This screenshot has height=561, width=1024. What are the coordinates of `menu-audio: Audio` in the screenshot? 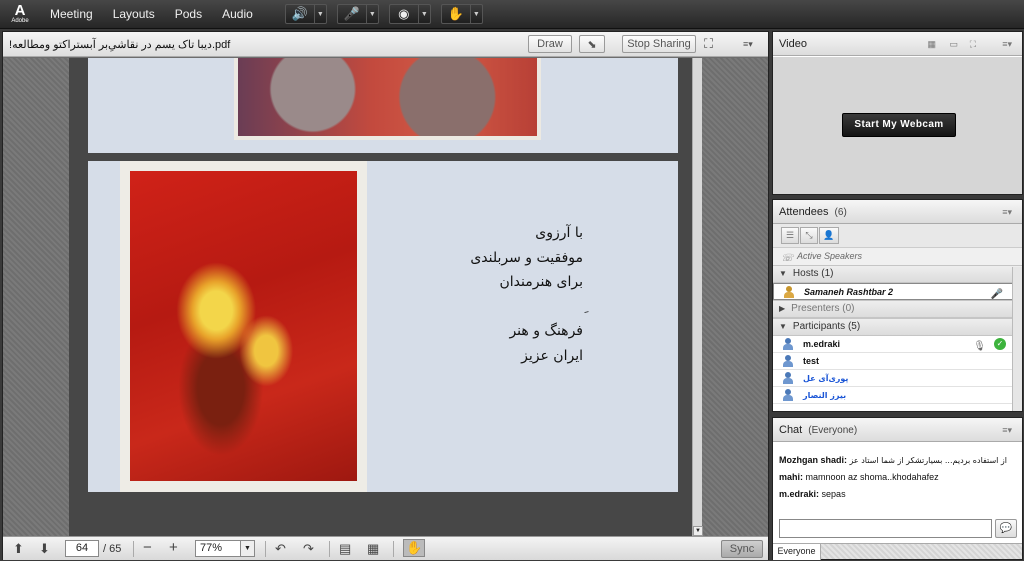 It's located at (237, 14).